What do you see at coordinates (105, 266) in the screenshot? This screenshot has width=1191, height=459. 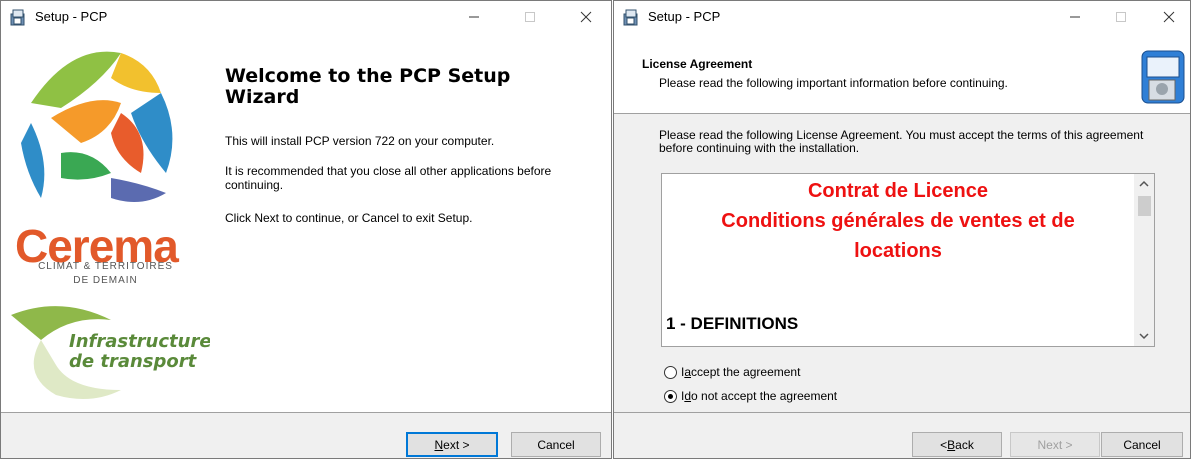 I see `cerema-tagline-line1: CLIMAT & TERRITOIRES` at bounding box center [105, 266].